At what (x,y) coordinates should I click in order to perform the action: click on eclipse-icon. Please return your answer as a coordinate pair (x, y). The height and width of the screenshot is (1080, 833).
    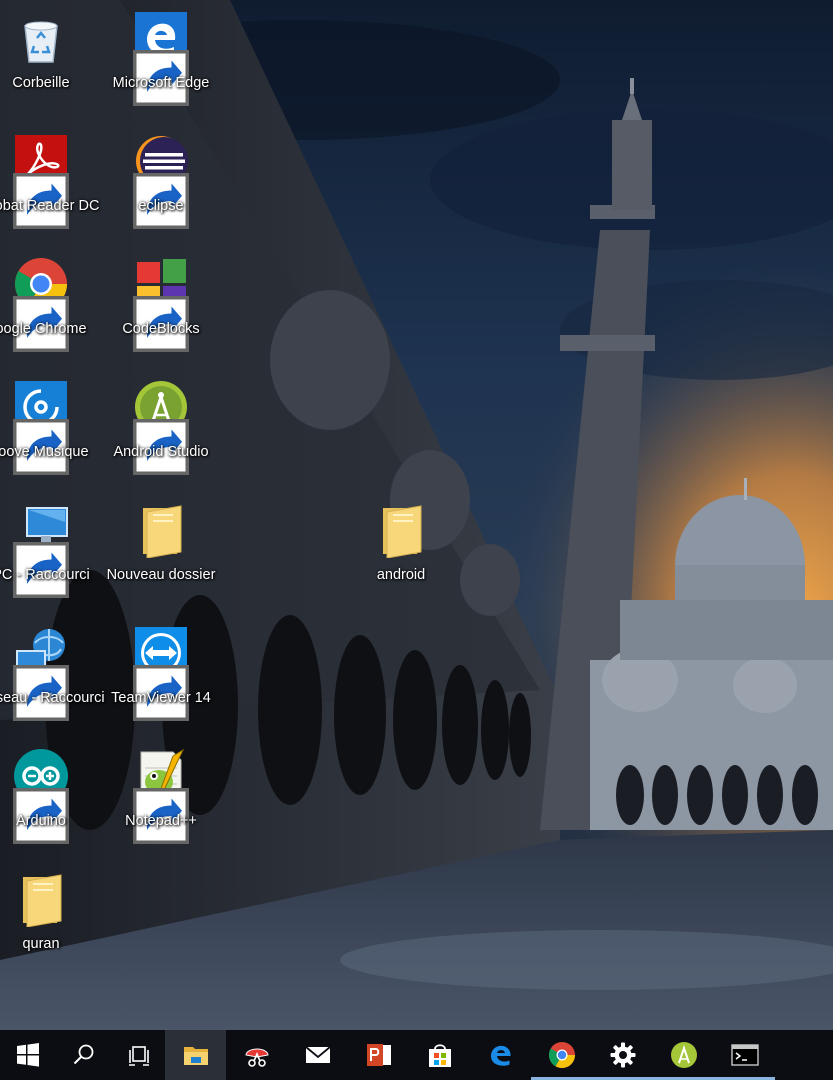
    Looking at the image, I should click on (161, 181).